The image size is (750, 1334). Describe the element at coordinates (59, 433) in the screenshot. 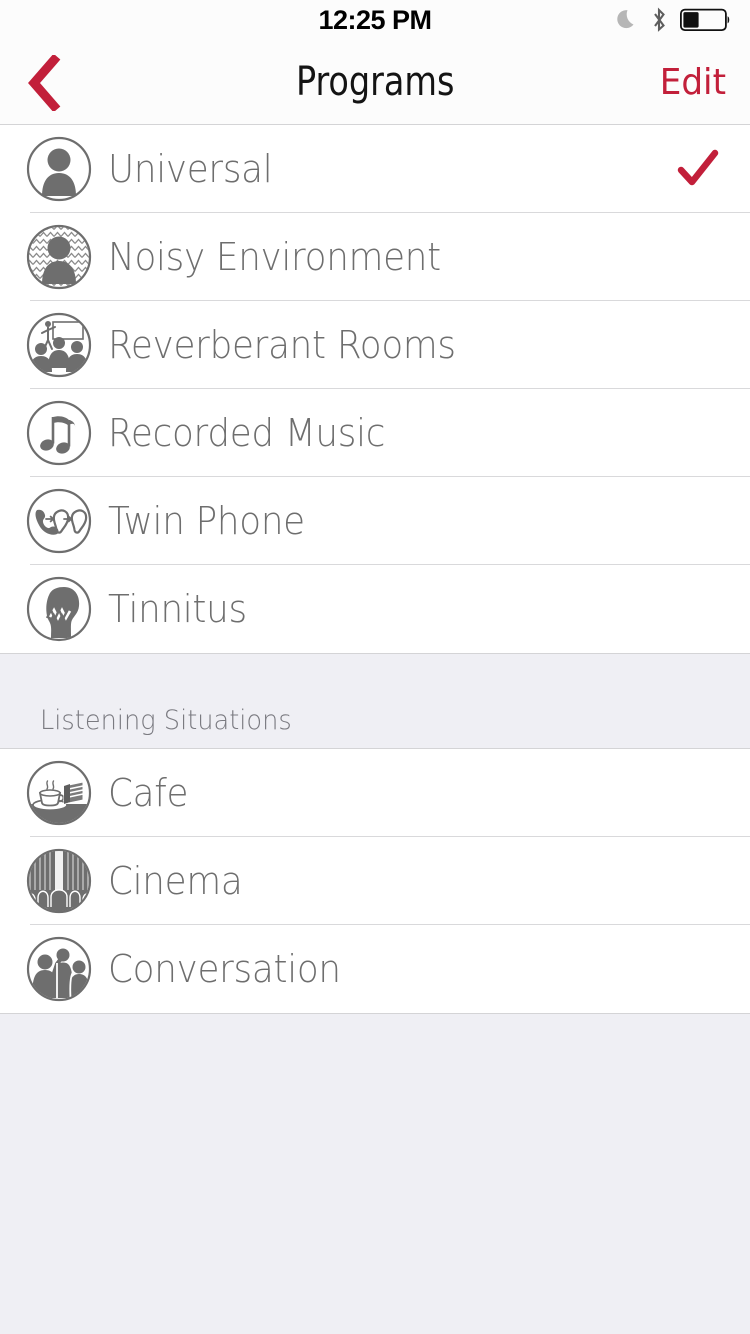

I see `music-notes-icon` at that location.